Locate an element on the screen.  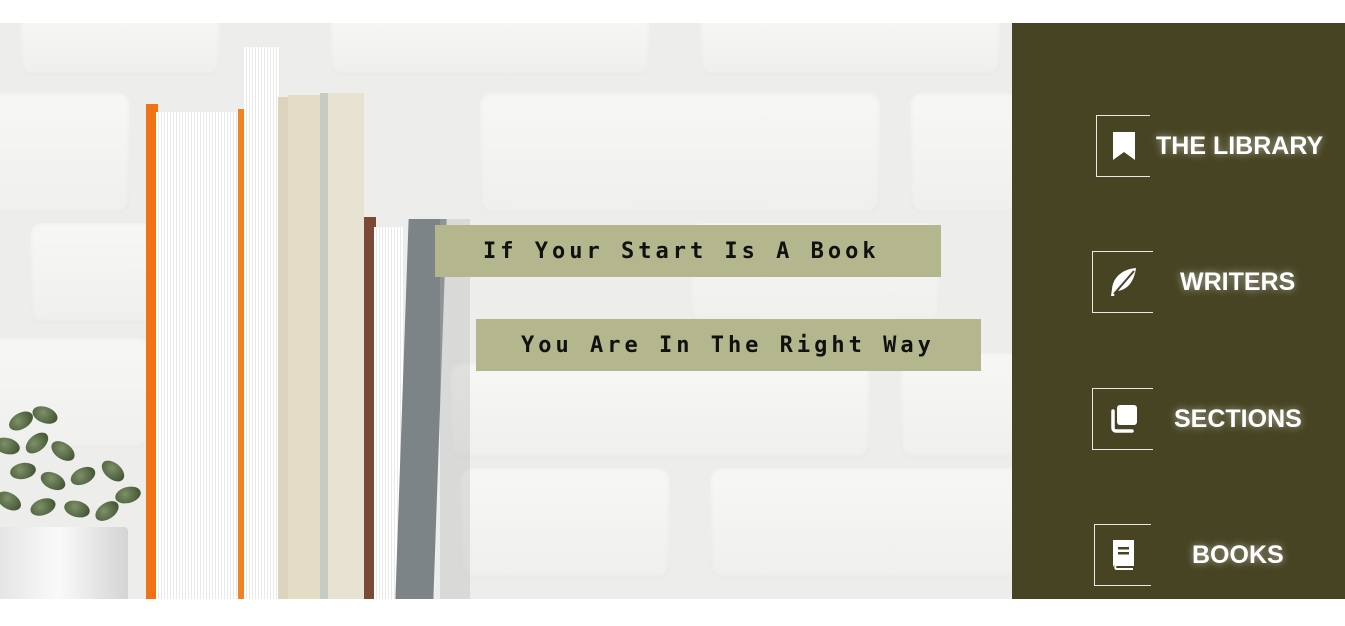
bookmark-icon is located at coordinates (1123, 146).